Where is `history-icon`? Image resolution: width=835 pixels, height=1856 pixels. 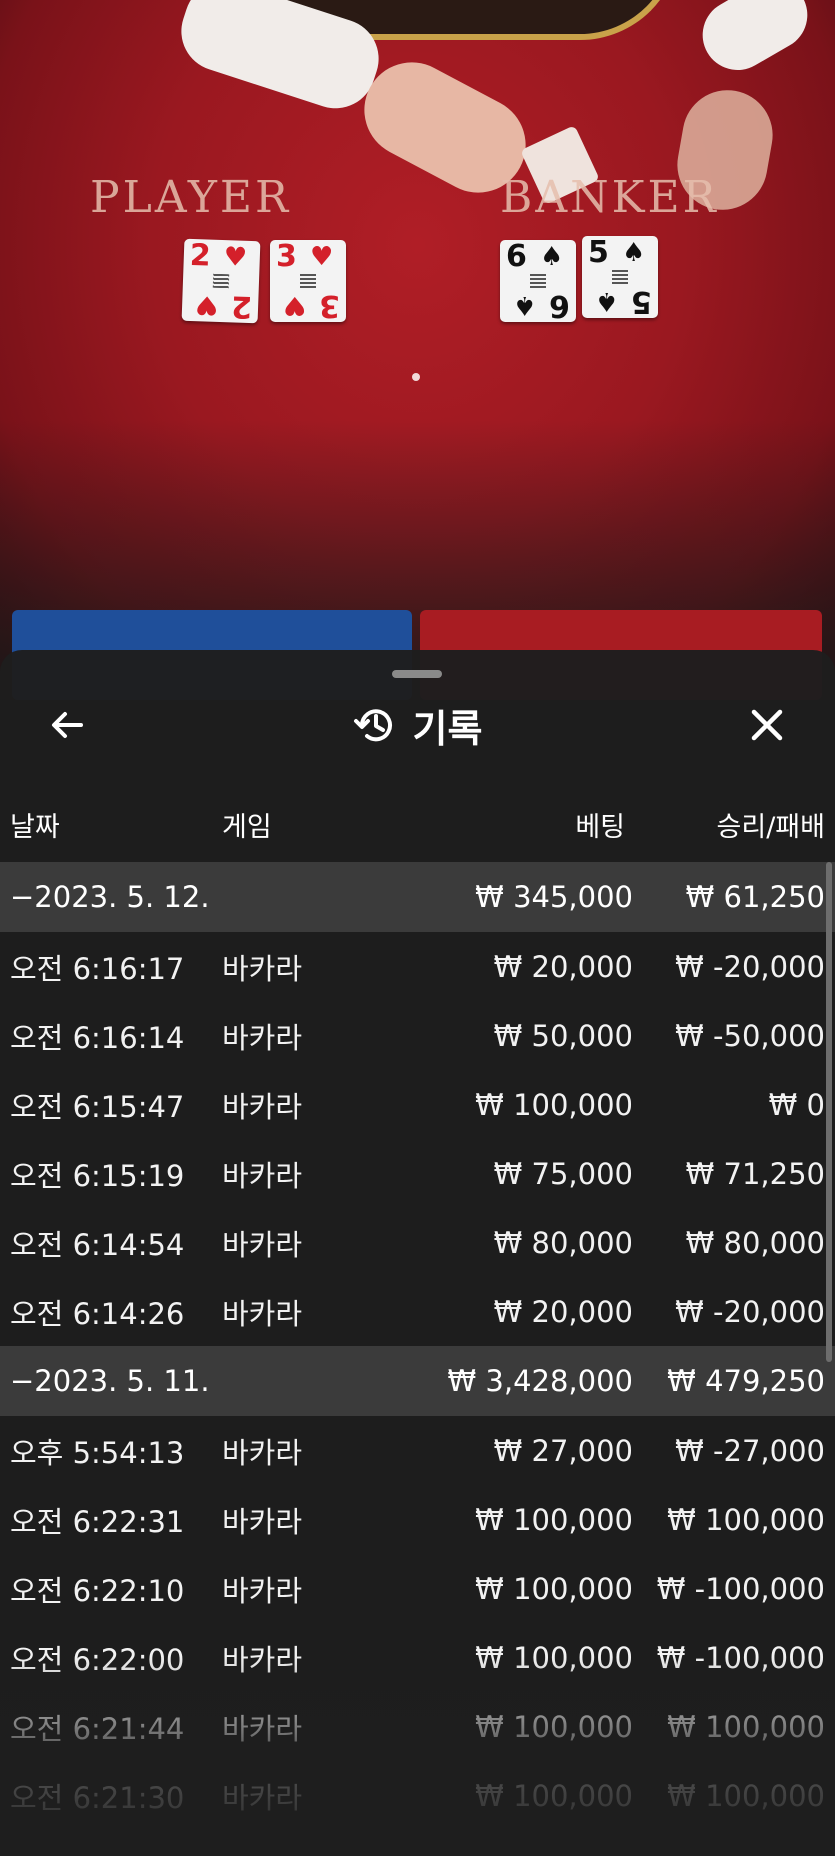 history-icon is located at coordinates (372, 725).